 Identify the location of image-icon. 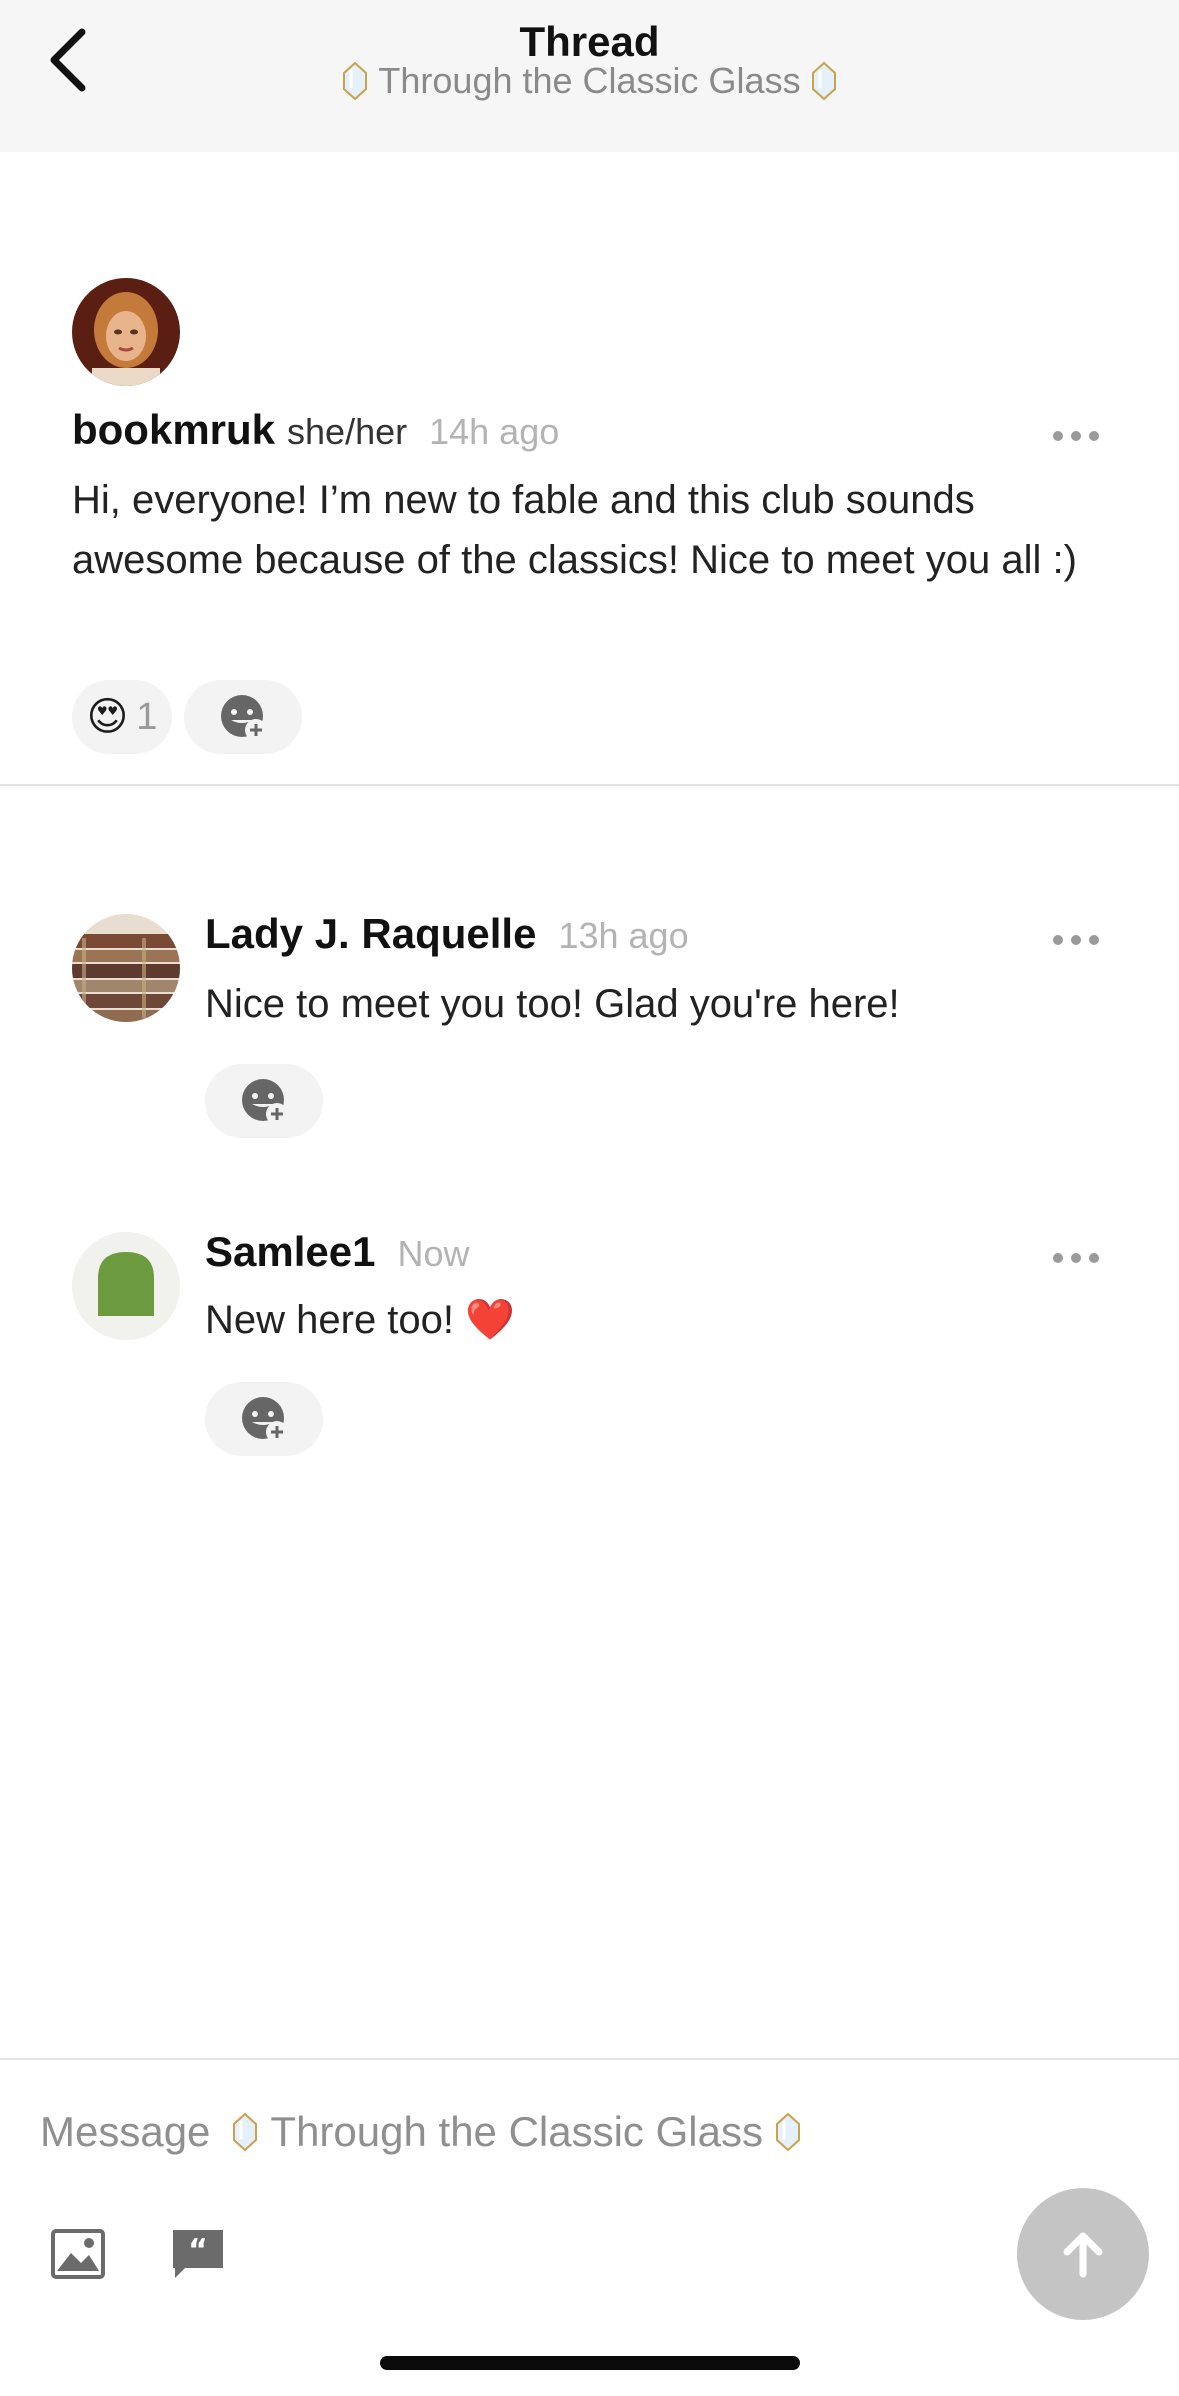
(78, 2254).